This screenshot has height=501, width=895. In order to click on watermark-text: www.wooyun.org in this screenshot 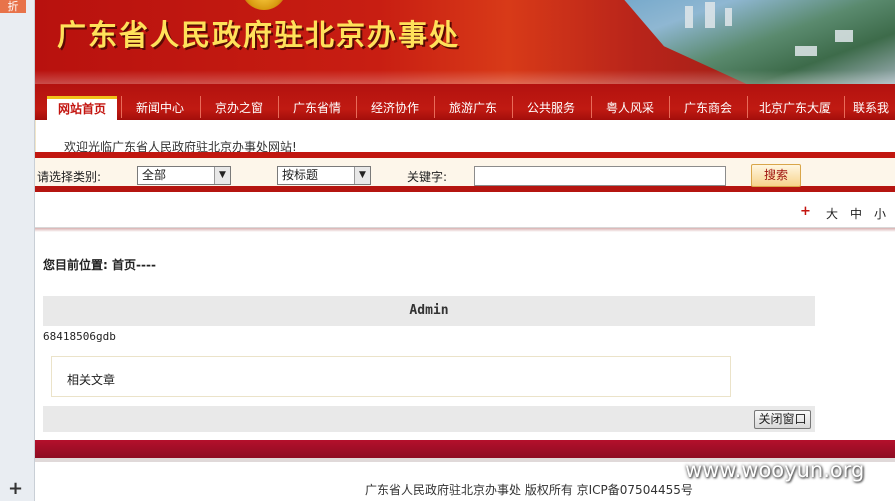, I will do `click(775, 470)`.